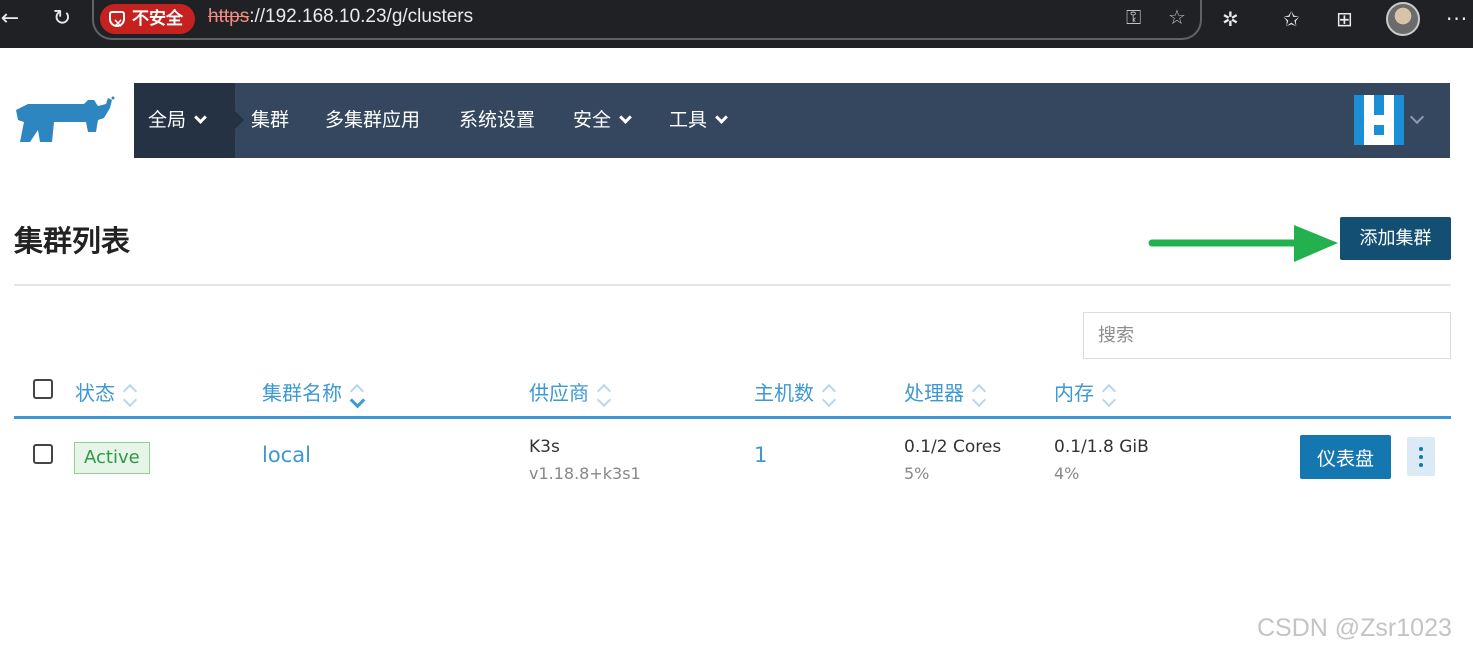  Describe the element at coordinates (1230, 19) in the screenshot. I see `extensions-icon: ✲` at that location.